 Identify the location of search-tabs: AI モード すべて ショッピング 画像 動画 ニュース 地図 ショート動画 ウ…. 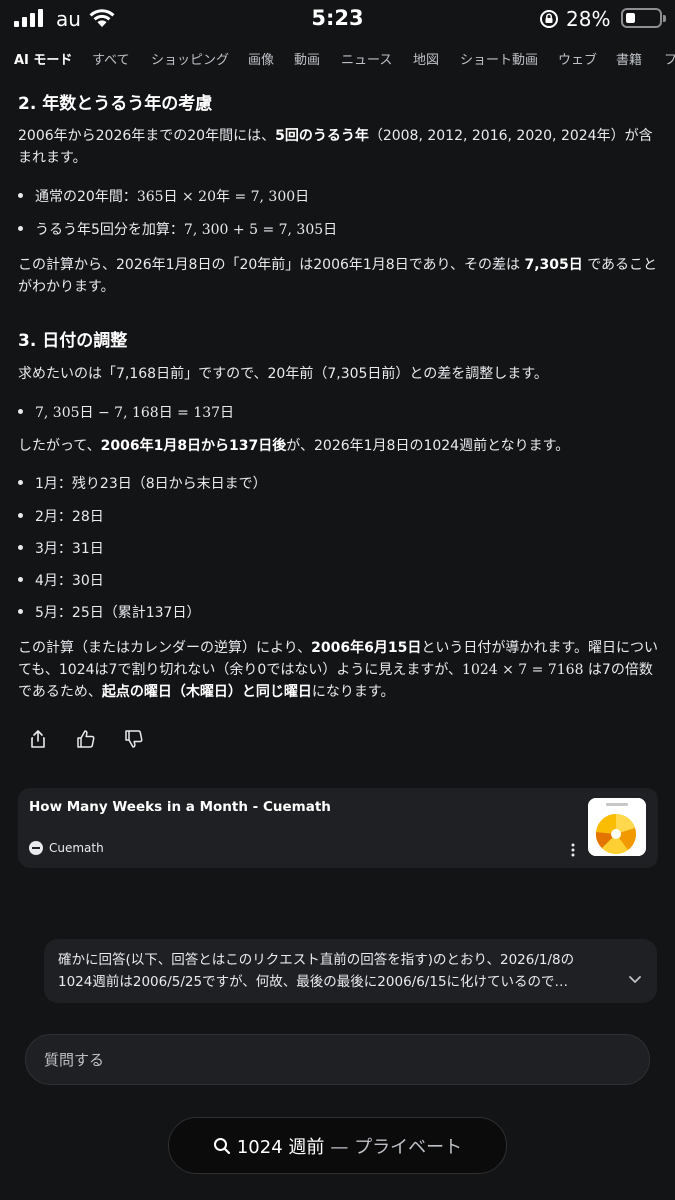
(337, 58).